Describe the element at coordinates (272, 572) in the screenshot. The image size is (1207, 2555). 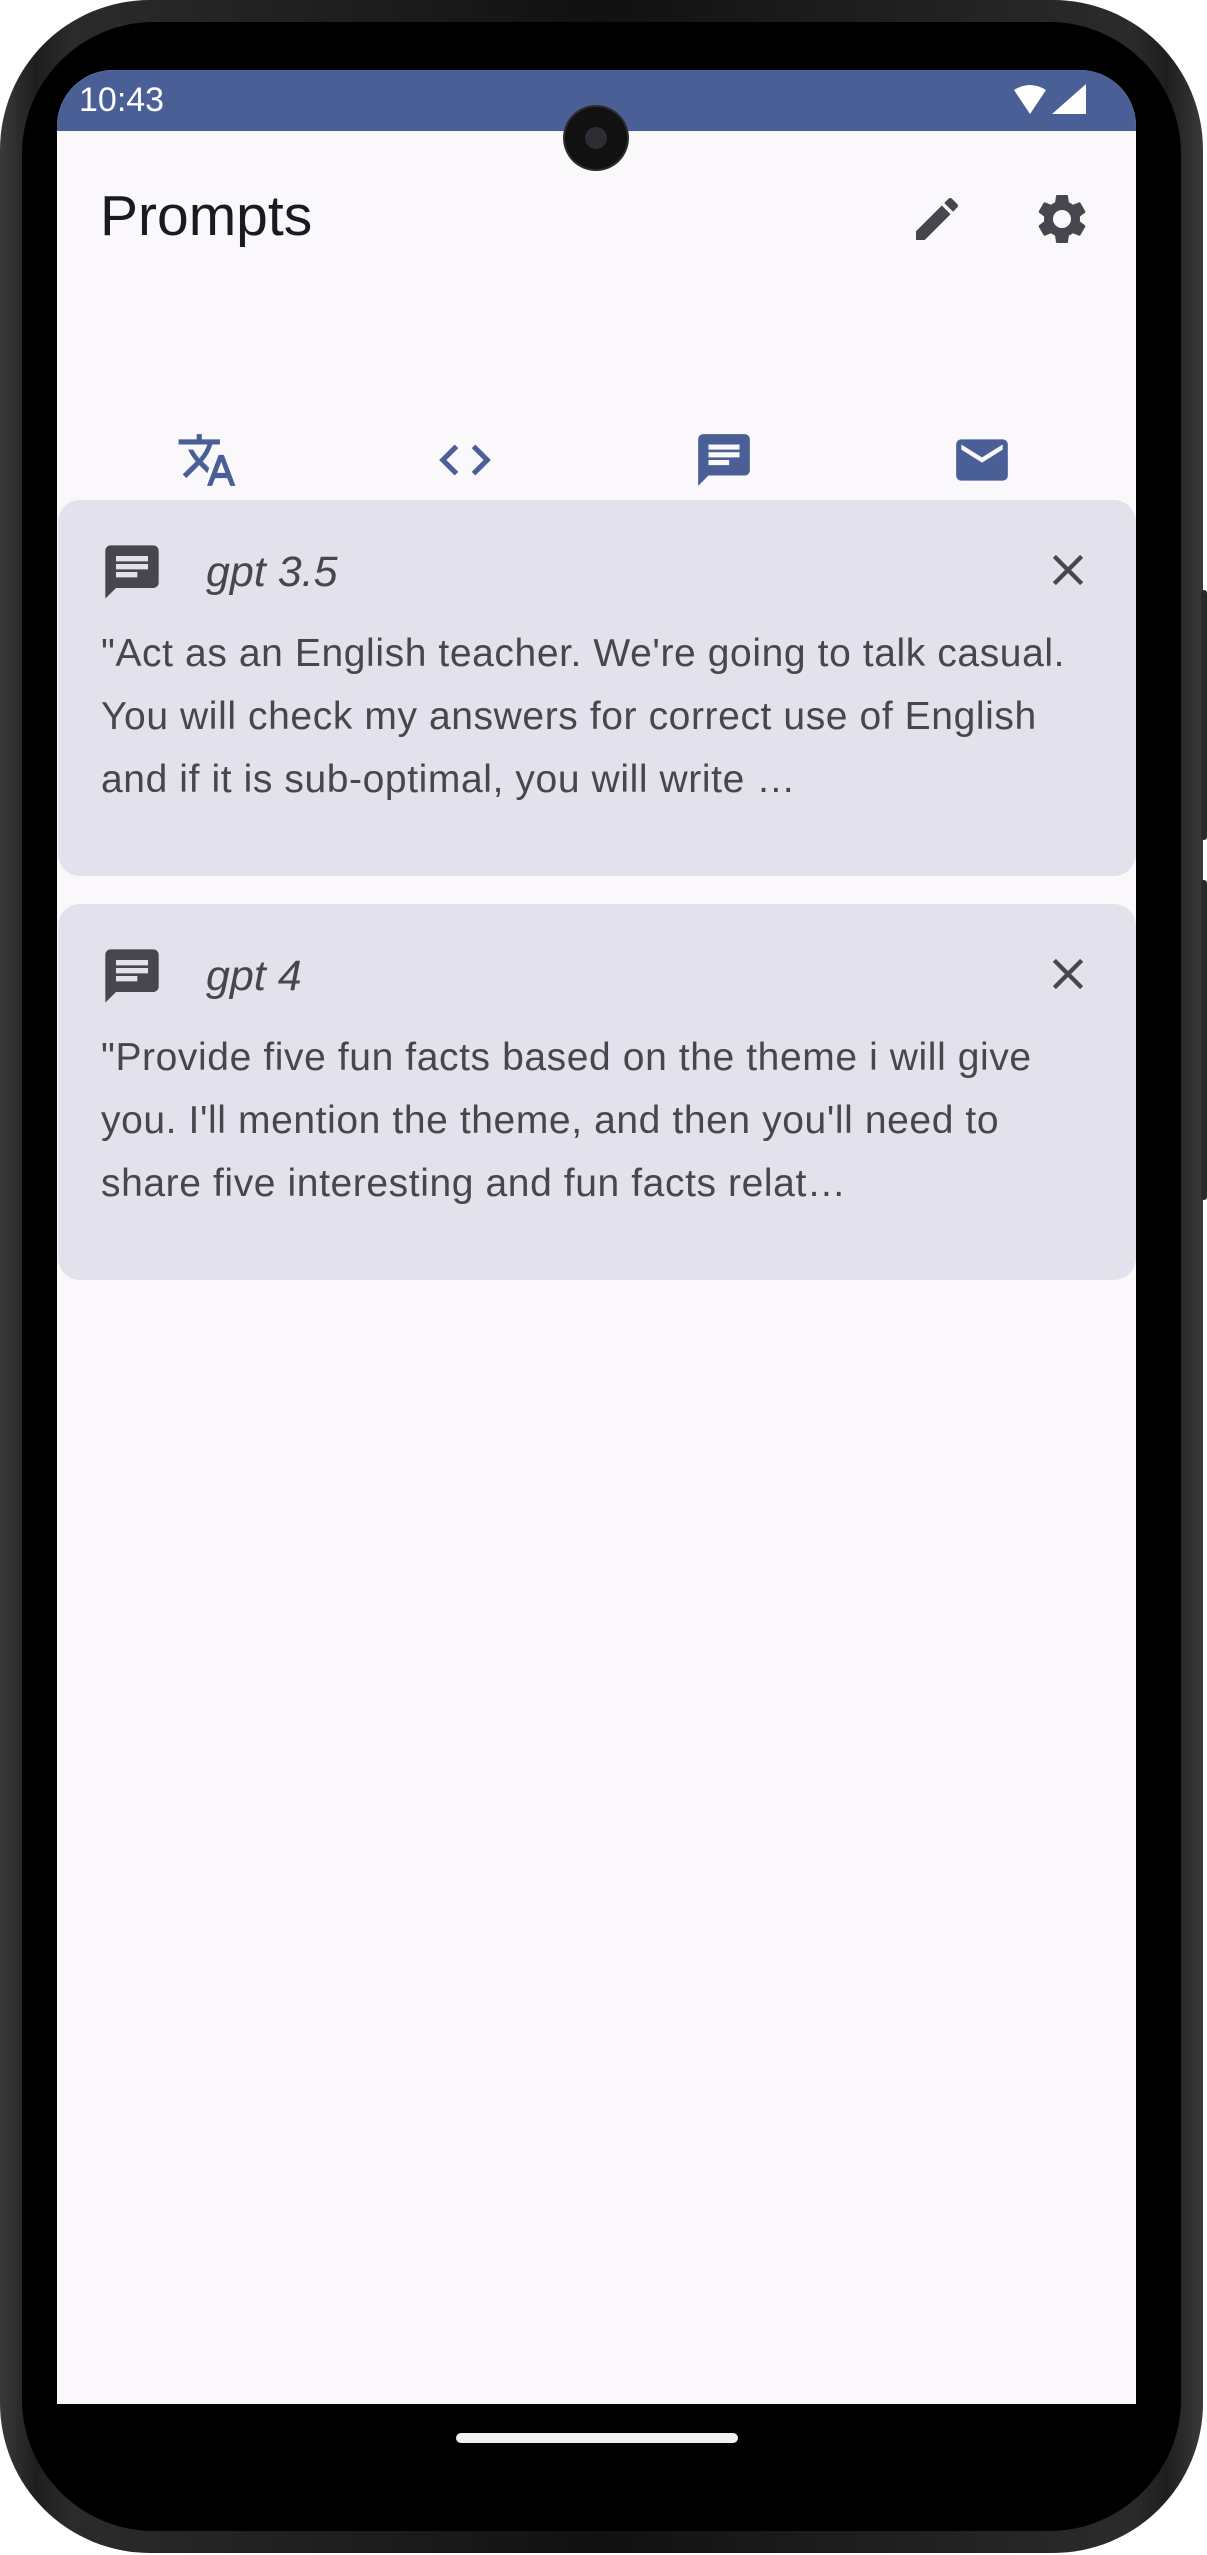
I see `prompt-model: gpt 3.5` at that location.